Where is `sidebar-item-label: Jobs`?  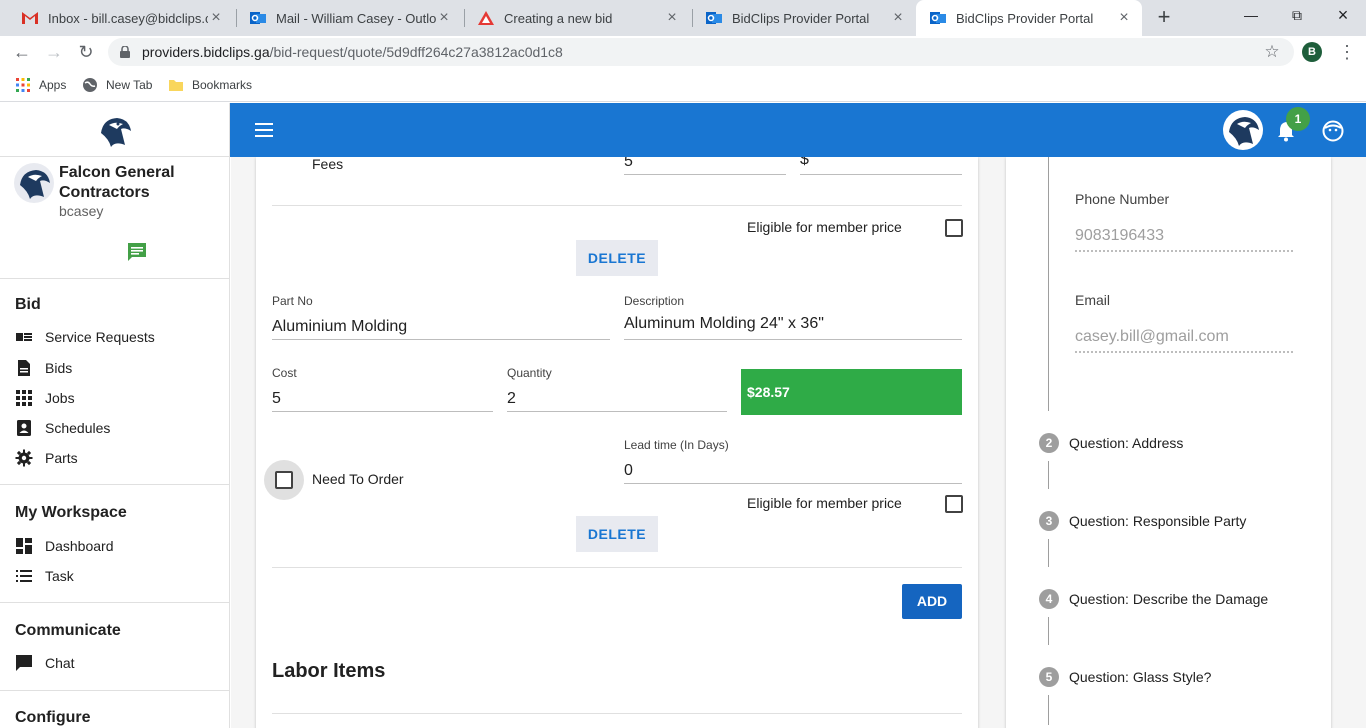
sidebar-item-label: Jobs is located at coordinates (60, 398).